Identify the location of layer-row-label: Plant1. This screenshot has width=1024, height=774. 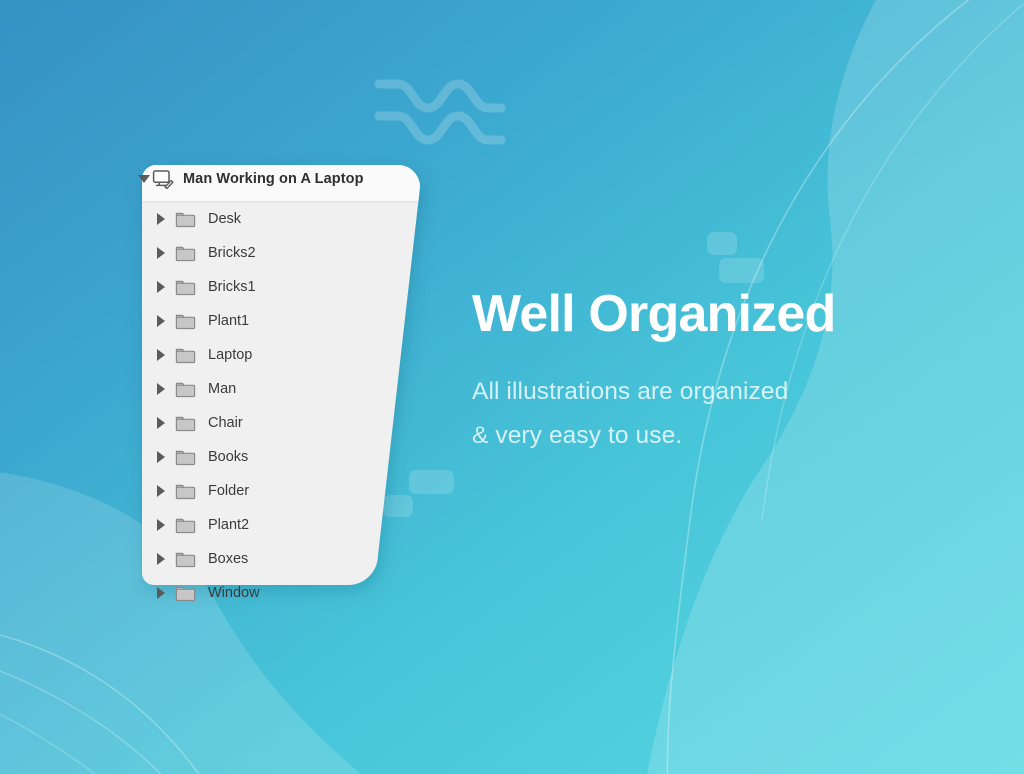
(229, 321).